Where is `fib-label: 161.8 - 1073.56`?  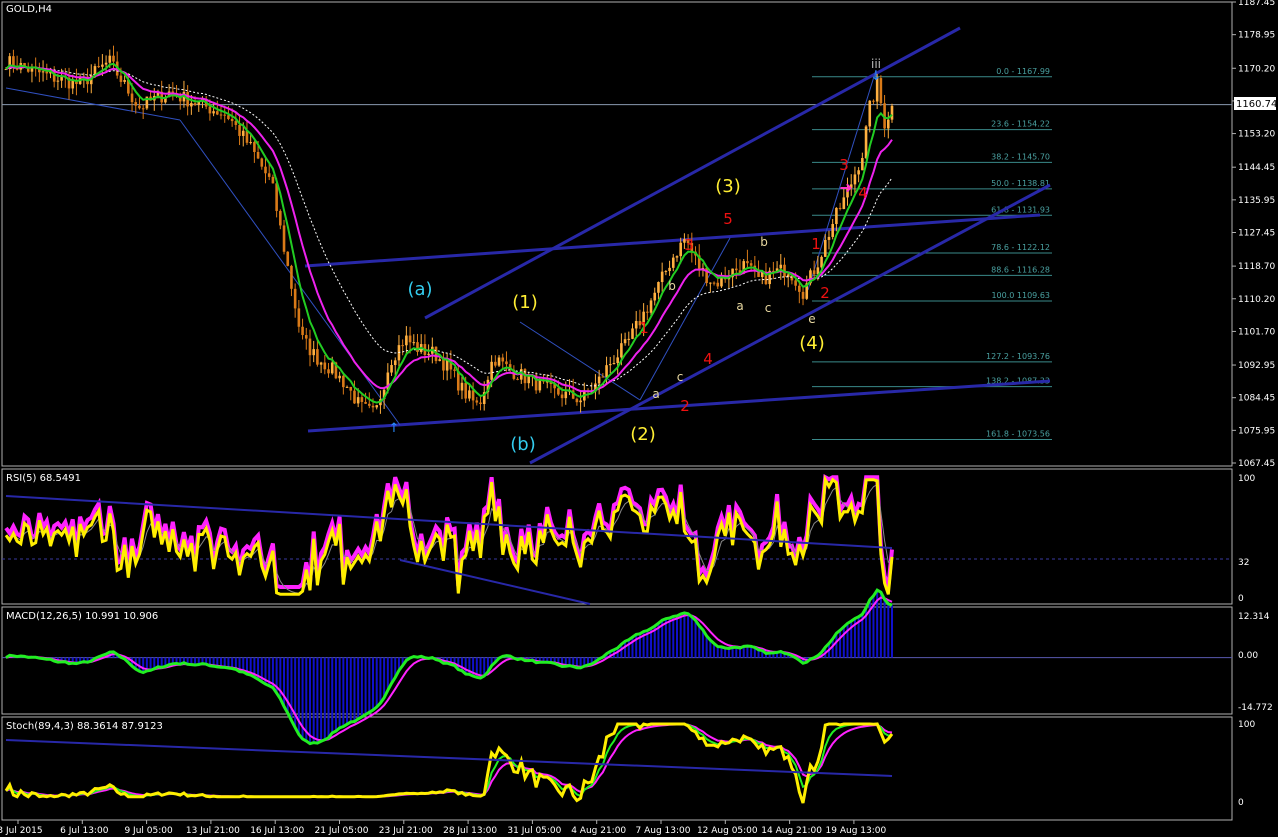
fib-label: 161.8 - 1073.56 is located at coordinates (1018, 434).